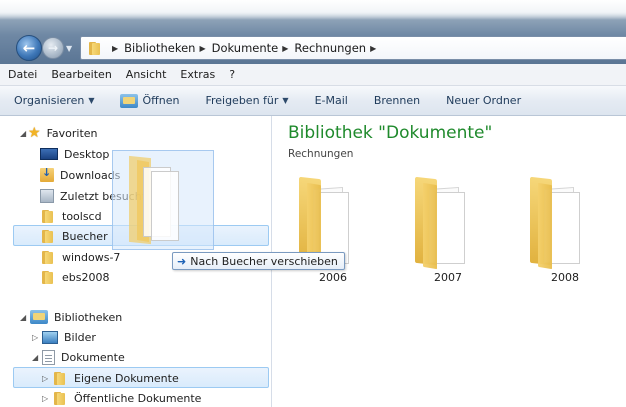  What do you see at coordinates (35, 357) in the screenshot?
I see `collapse-documents-icon: ◢` at bounding box center [35, 357].